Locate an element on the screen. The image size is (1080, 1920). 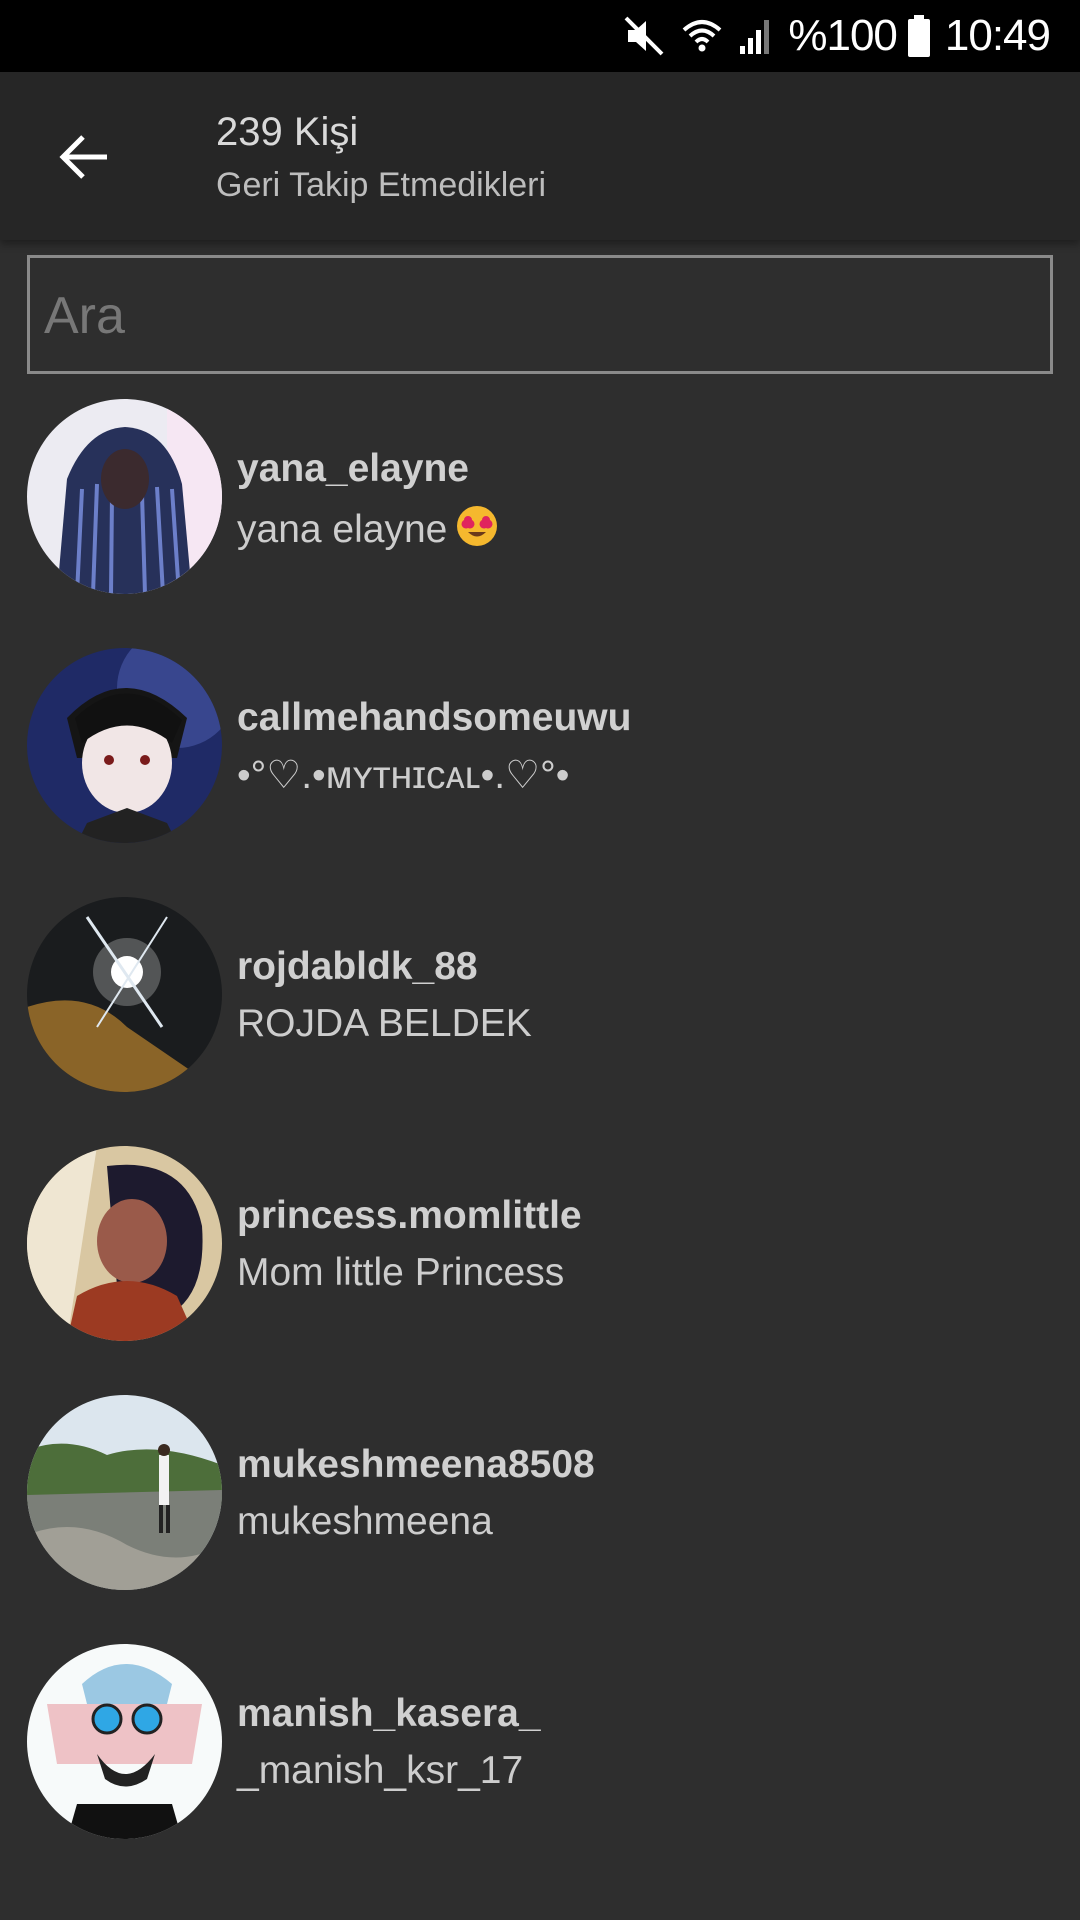
fullname: yana elayne is located at coordinates (368, 531).